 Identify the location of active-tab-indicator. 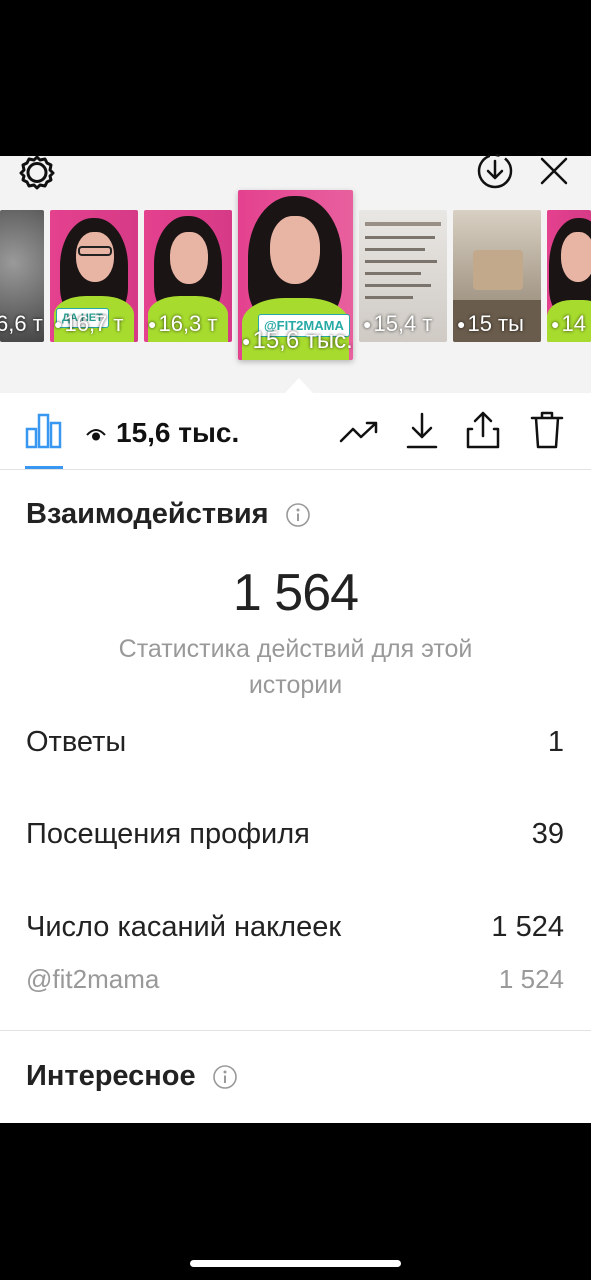
(44, 467).